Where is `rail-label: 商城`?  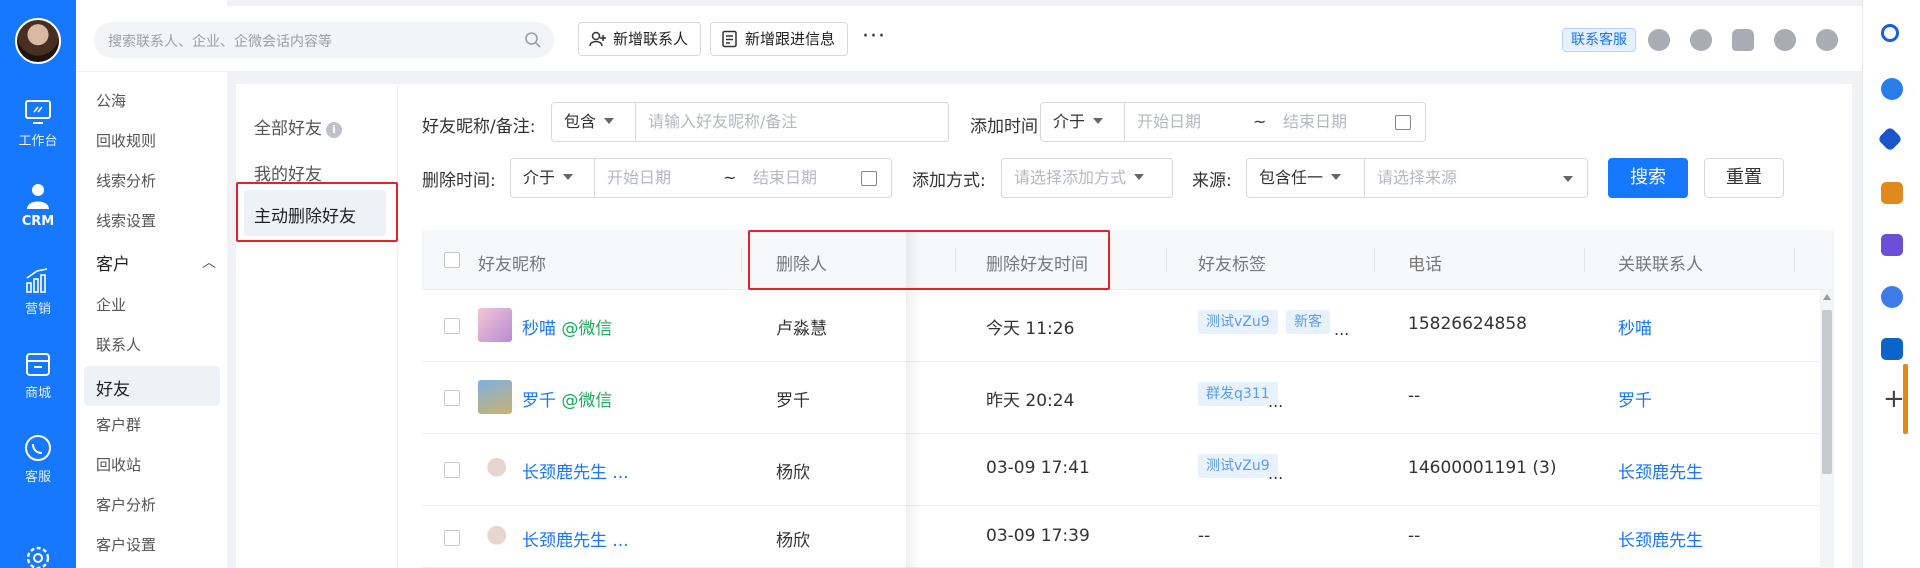 rail-label: 商城 is located at coordinates (37, 393).